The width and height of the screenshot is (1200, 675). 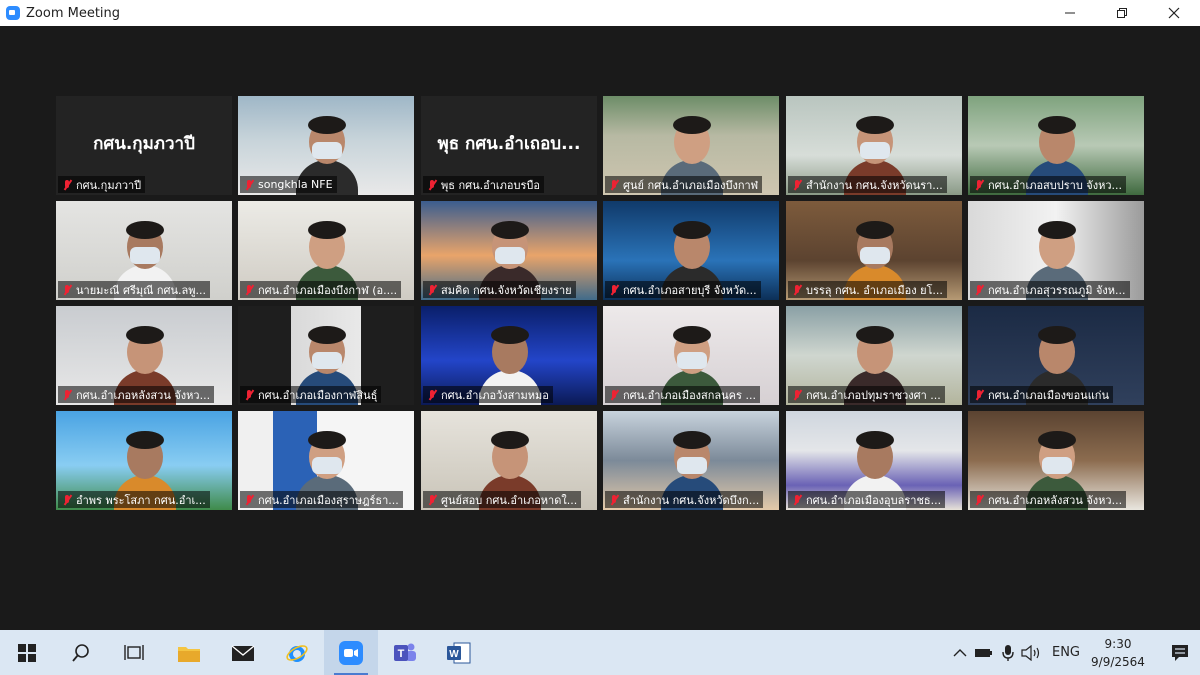 I want to click on participant-name-label: กศน.อำเภอเมืองกาฬสินธุ์, so click(x=311, y=394).